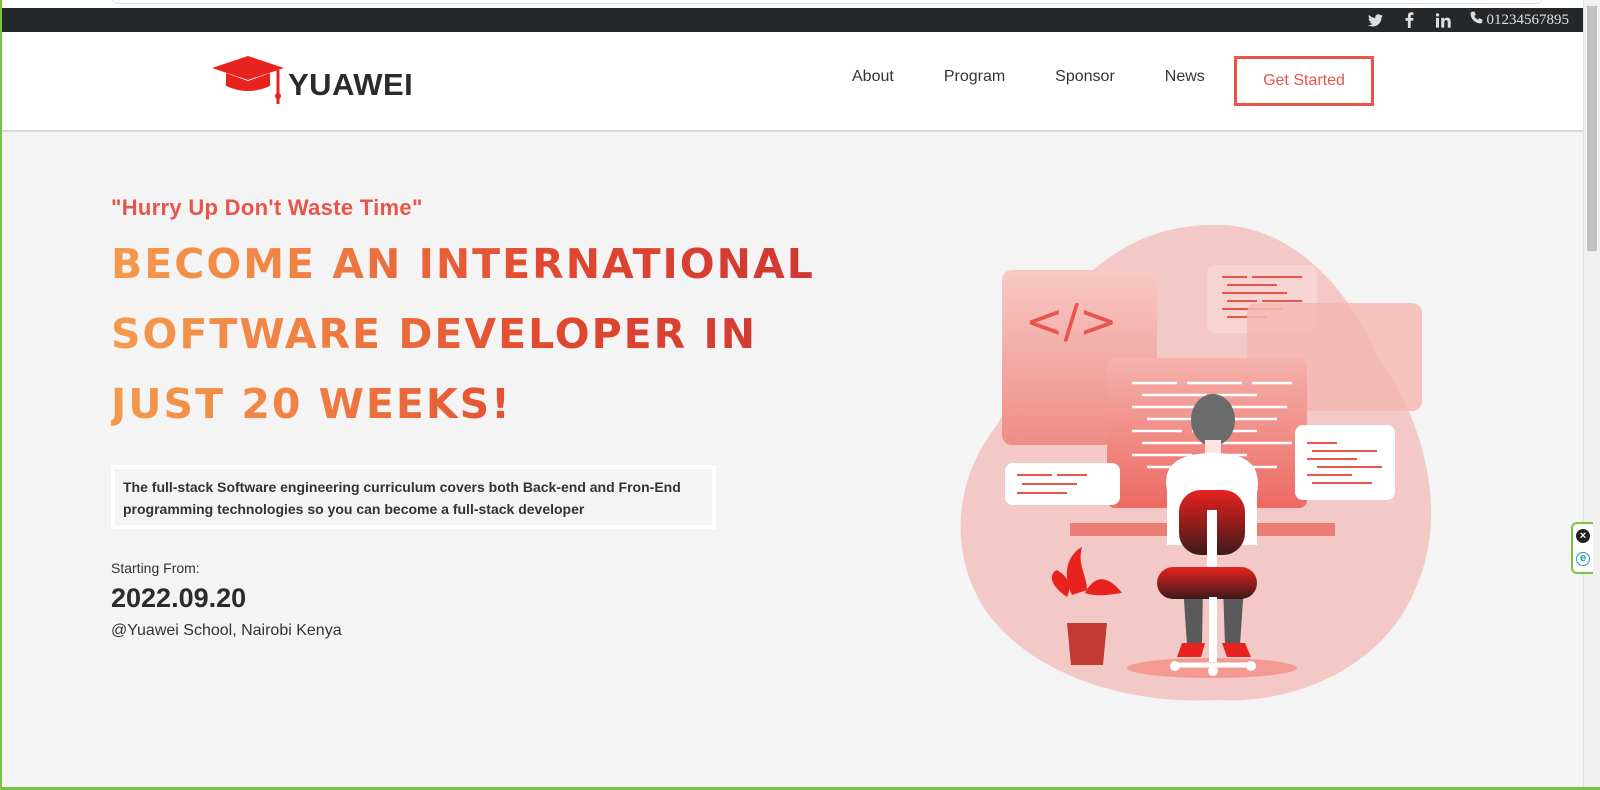  Describe the element at coordinates (1304, 81) in the screenshot. I see `get-started-button: Get Started` at that location.